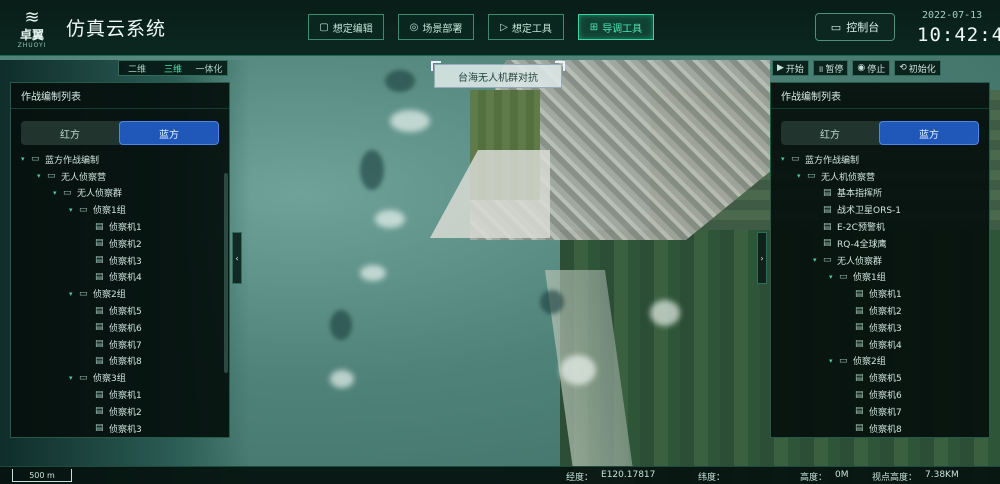 This screenshot has width=1000, height=484. Describe the element at coordinates (436, 27) in the screenshot. I see `nav-scene-deploy-button: ◎ 场景部署` at that location.